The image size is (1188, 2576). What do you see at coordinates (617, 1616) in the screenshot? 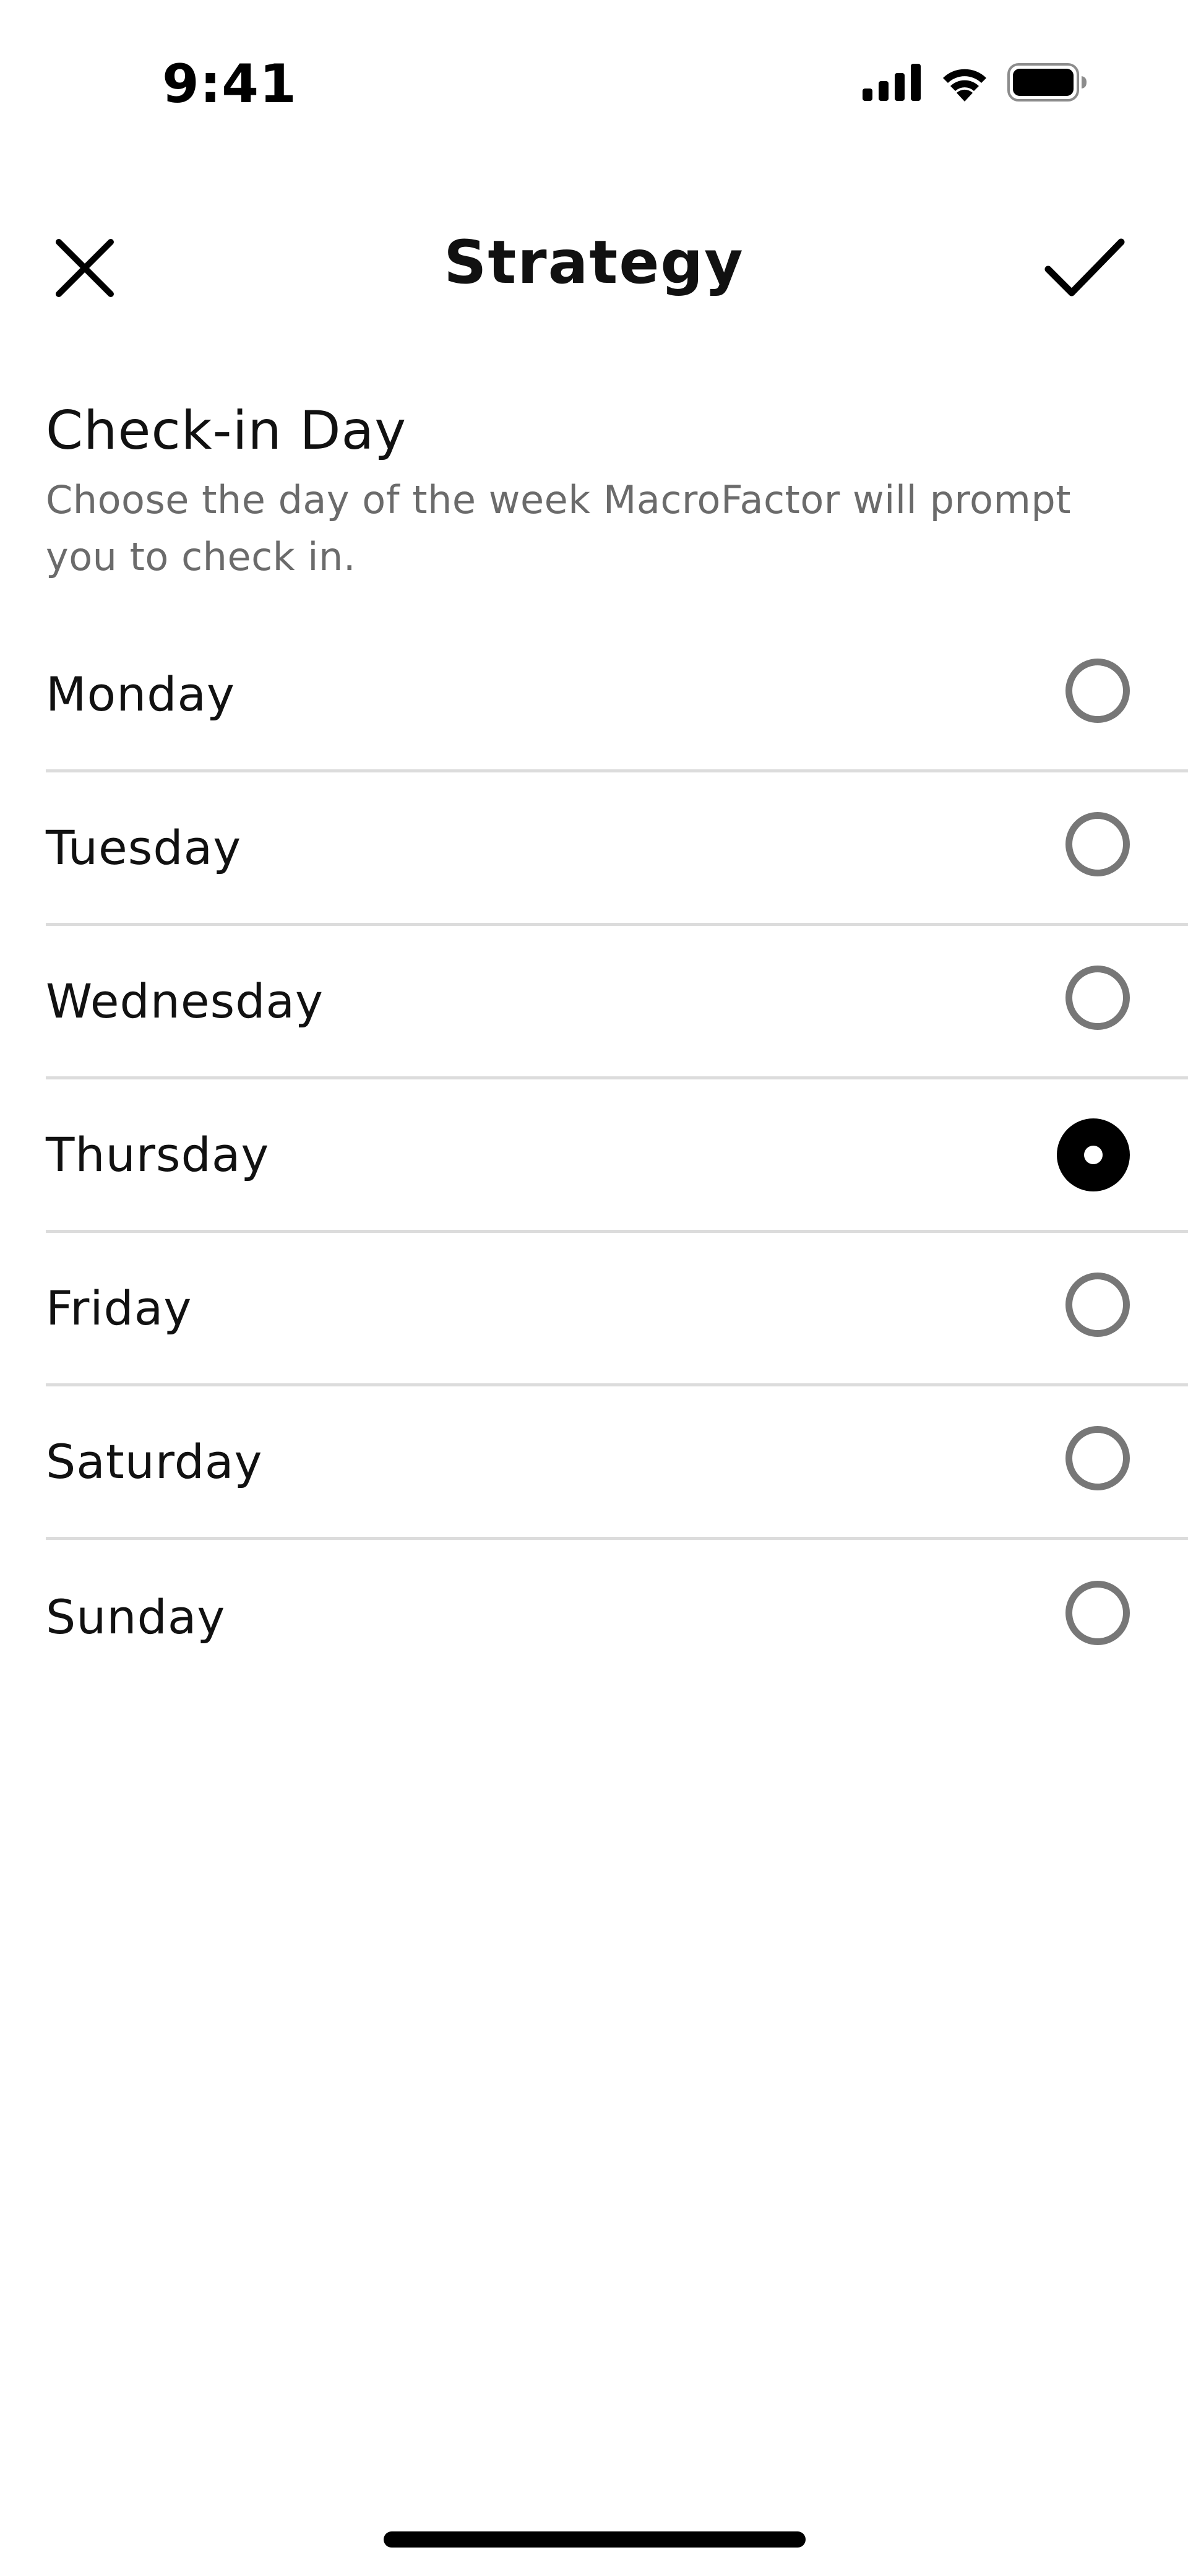
I see `day-option-sunday: Sunday` at bounding box center [617, 1616].